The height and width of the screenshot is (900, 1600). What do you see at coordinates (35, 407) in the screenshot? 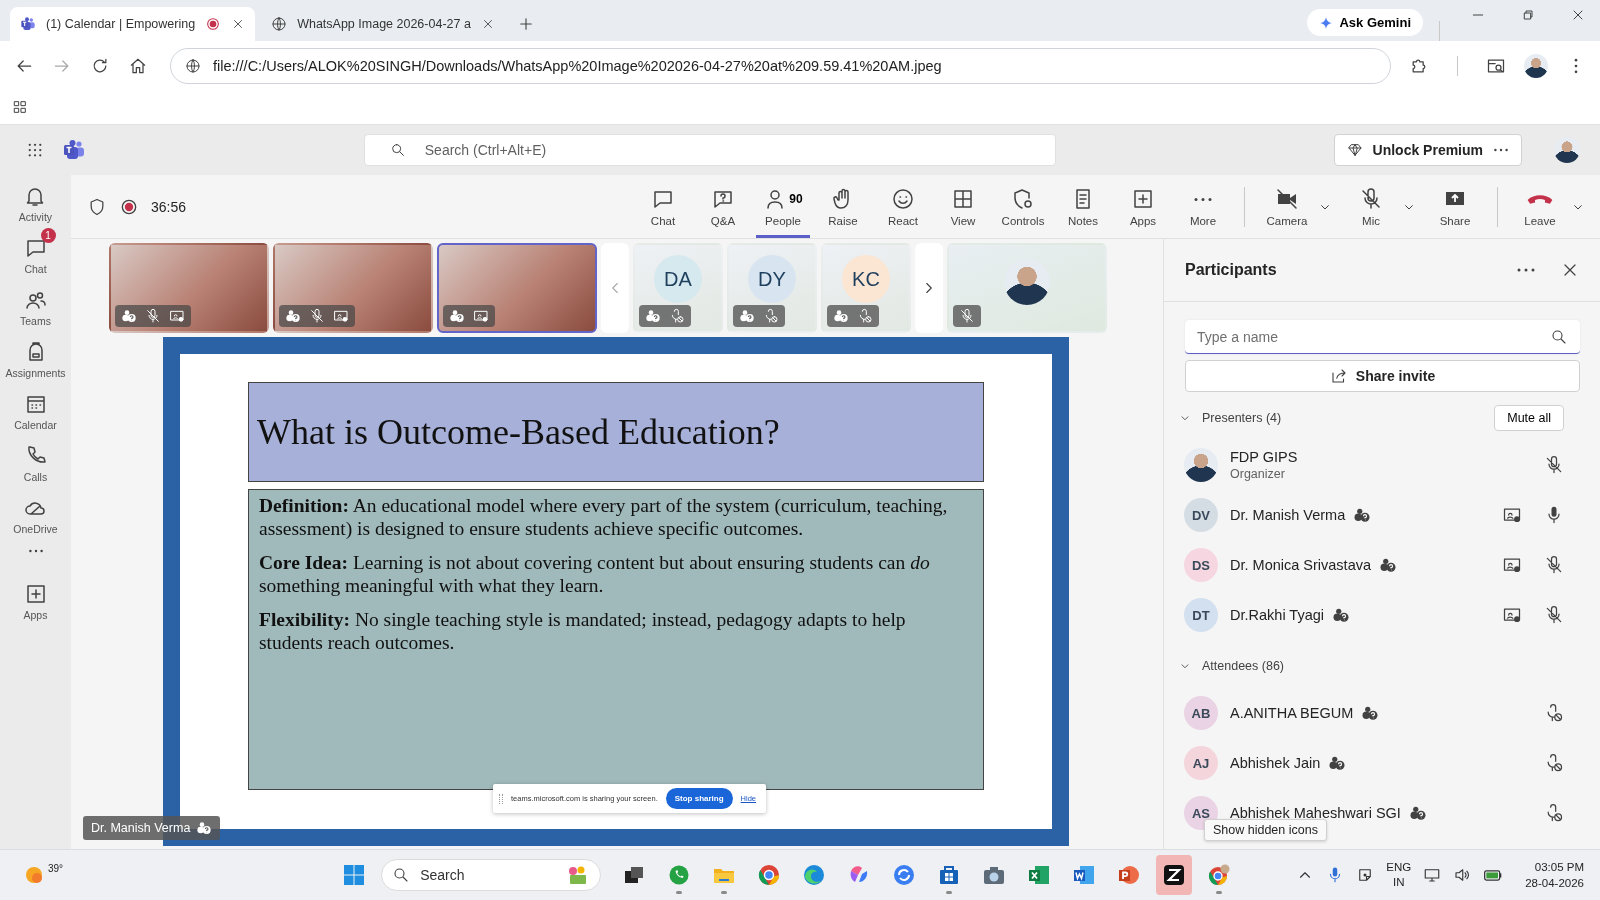
I see `rail-item: Calendar` at bounding box center [35, 407].